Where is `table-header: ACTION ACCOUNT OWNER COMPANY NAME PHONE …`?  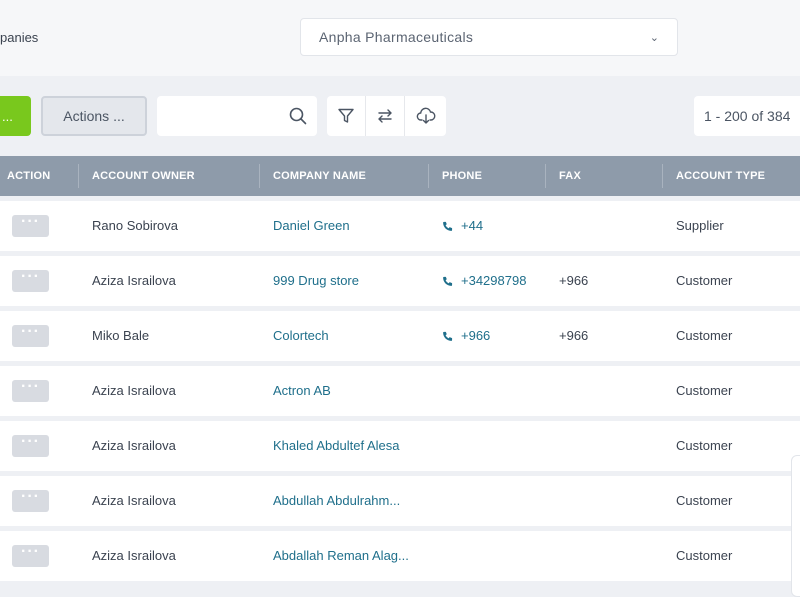
table-header: ACTION ACCOUNT OWNER COMPANY NAME PHONE … is located at coordinates (400, 176).